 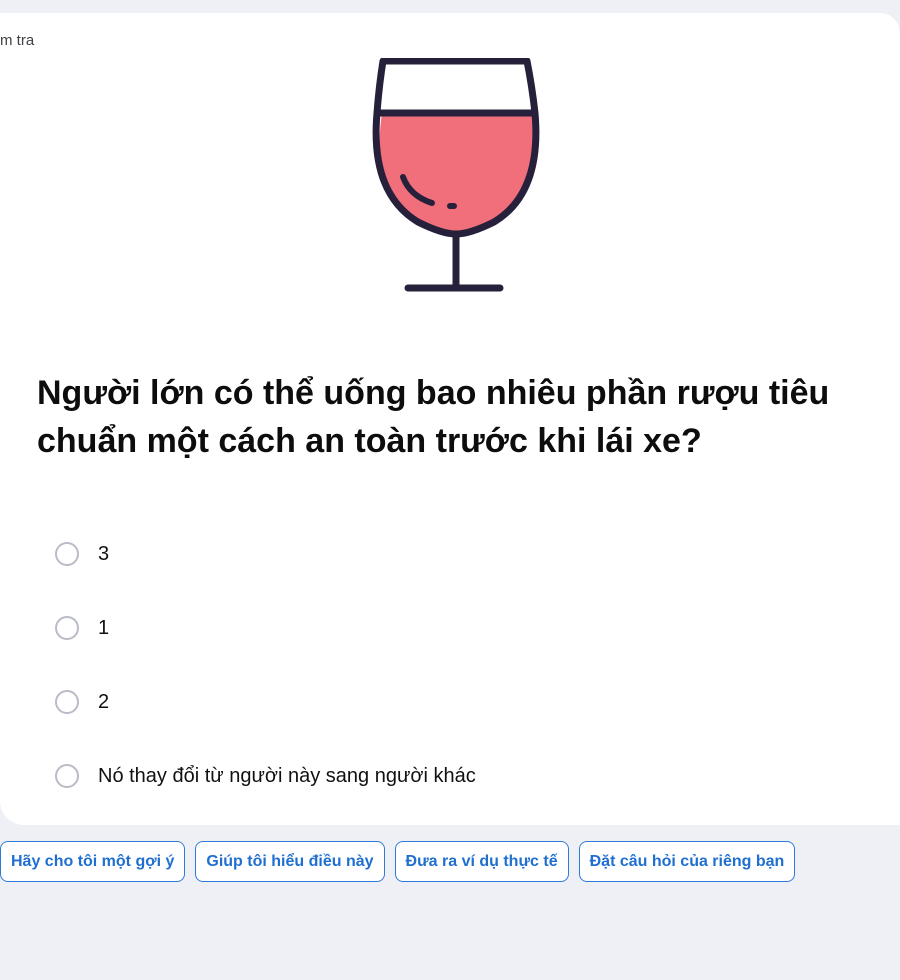 I want to click on explain-button: Giúp tôi hiểu điều này, so click(x=290, y=861).